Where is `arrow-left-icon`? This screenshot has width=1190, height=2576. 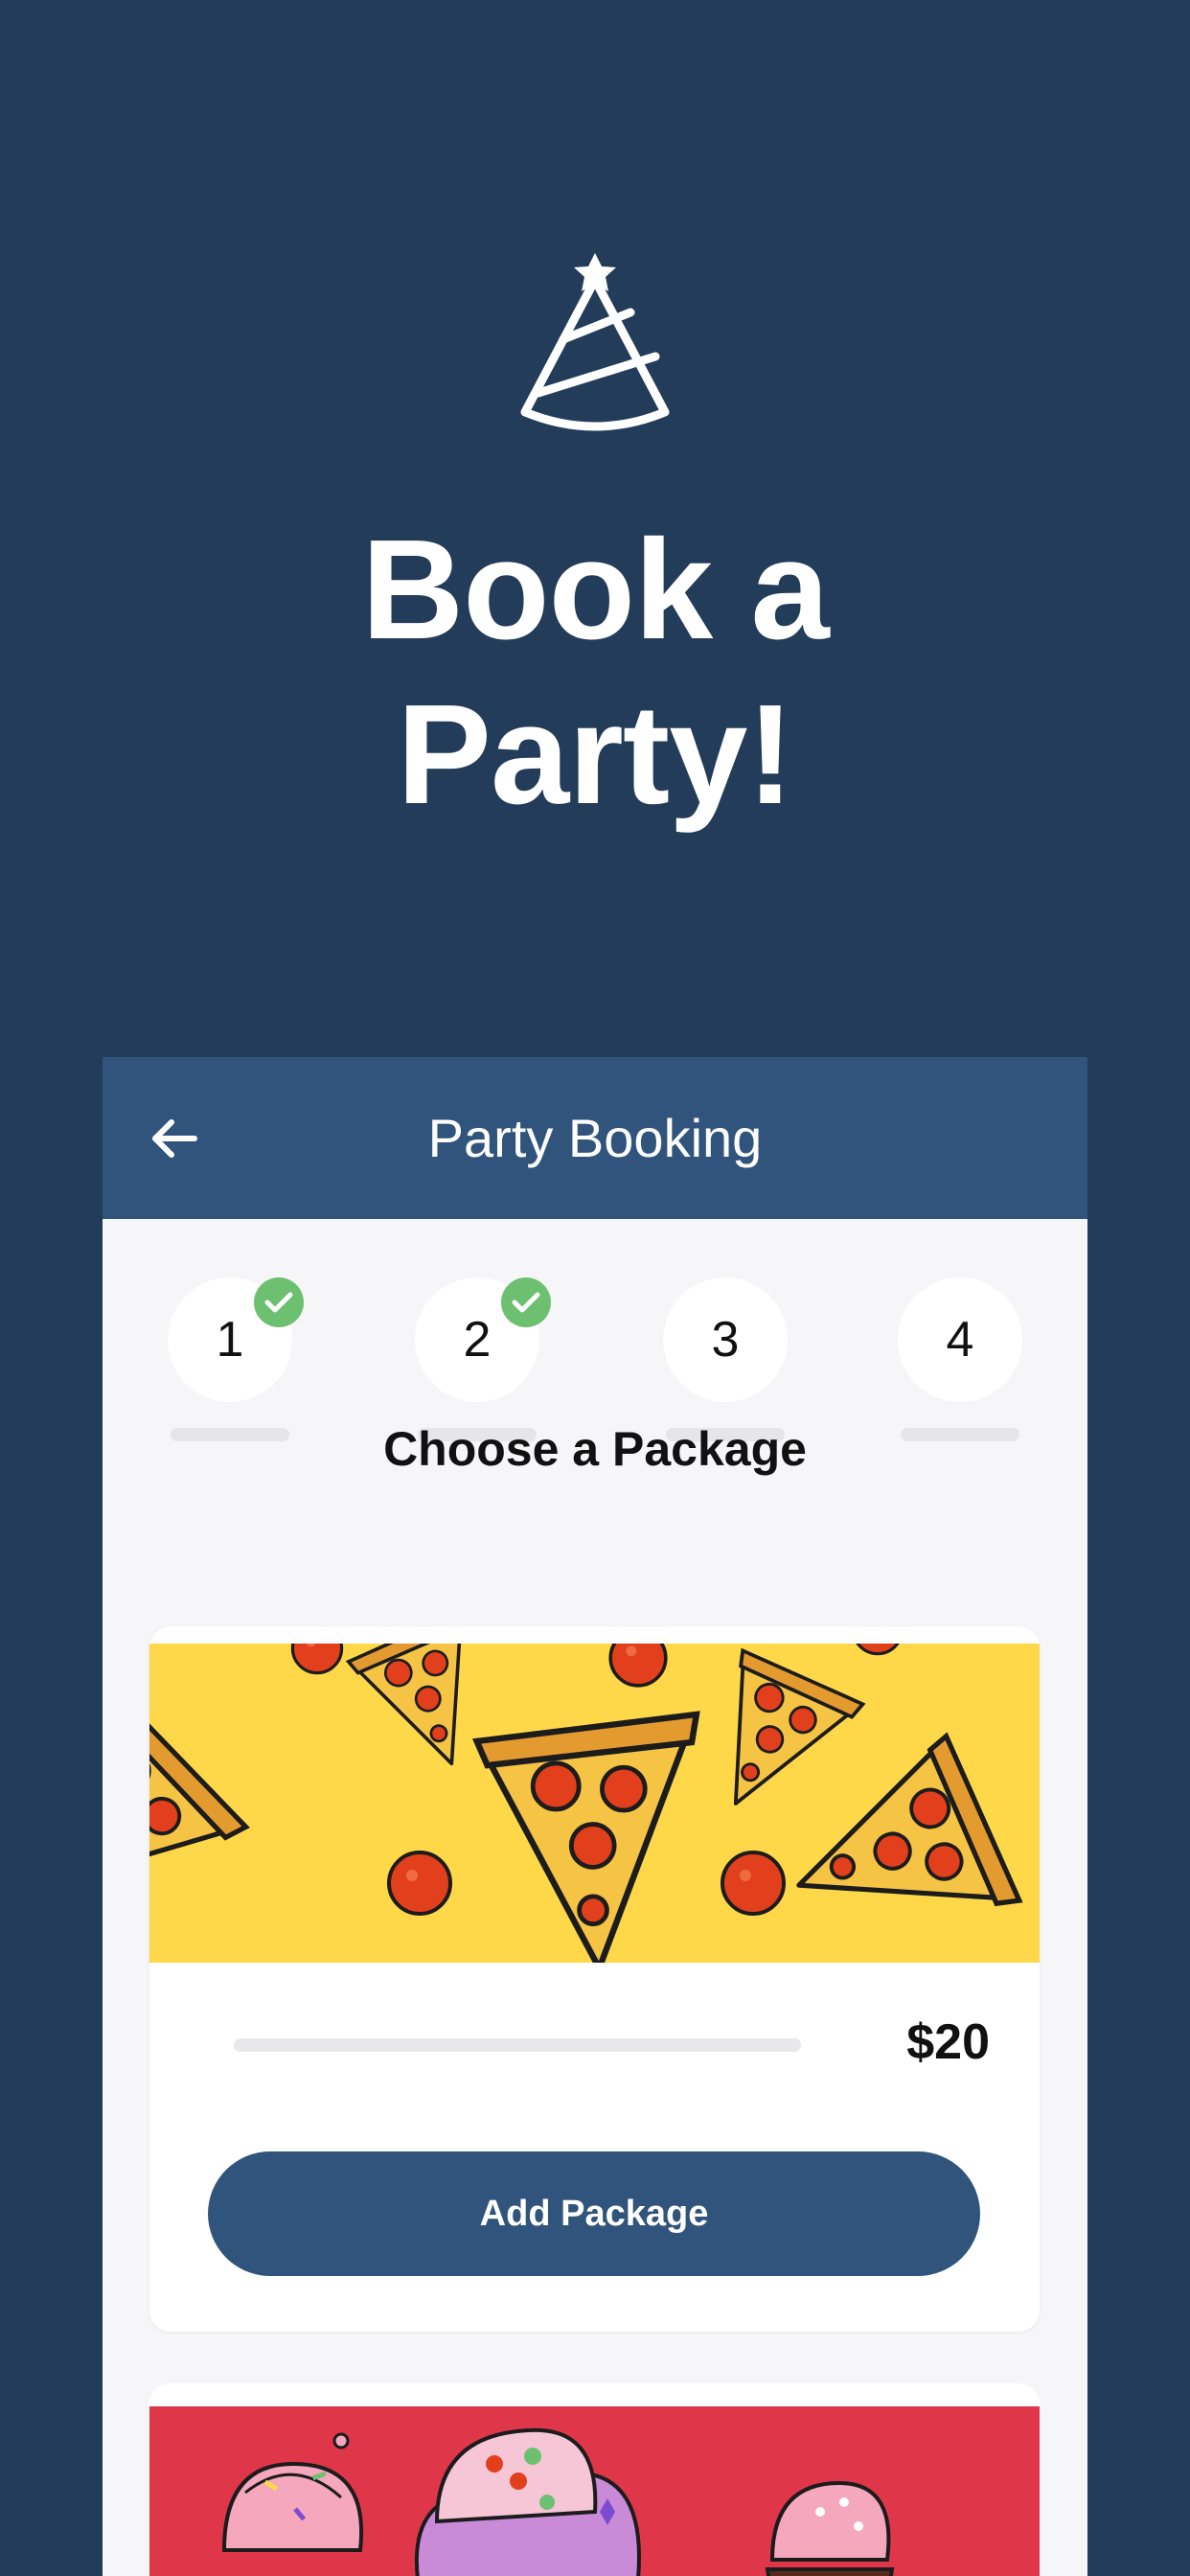 arrow-left-icon is located at coordinates (175, 1138).